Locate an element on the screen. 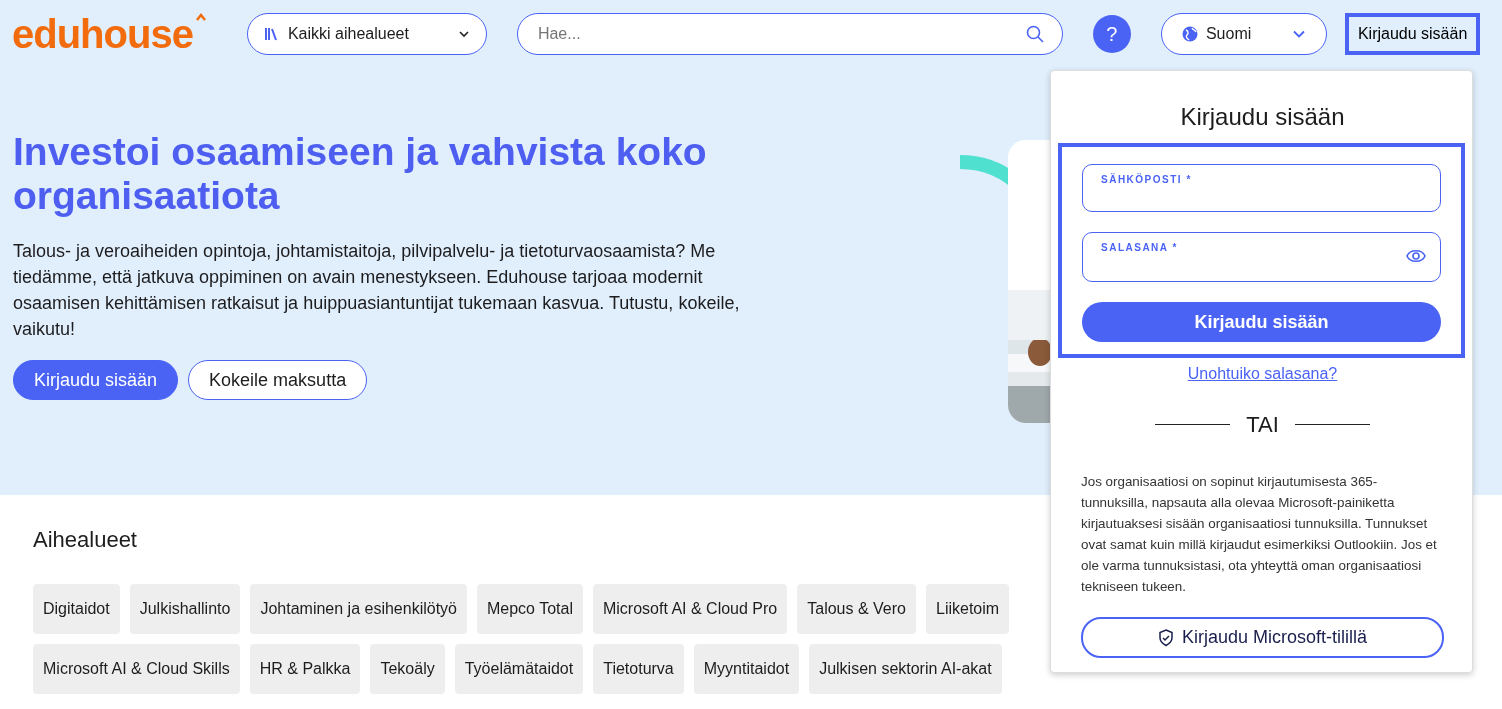  globe-icon is located at coordinates (1189, 34).